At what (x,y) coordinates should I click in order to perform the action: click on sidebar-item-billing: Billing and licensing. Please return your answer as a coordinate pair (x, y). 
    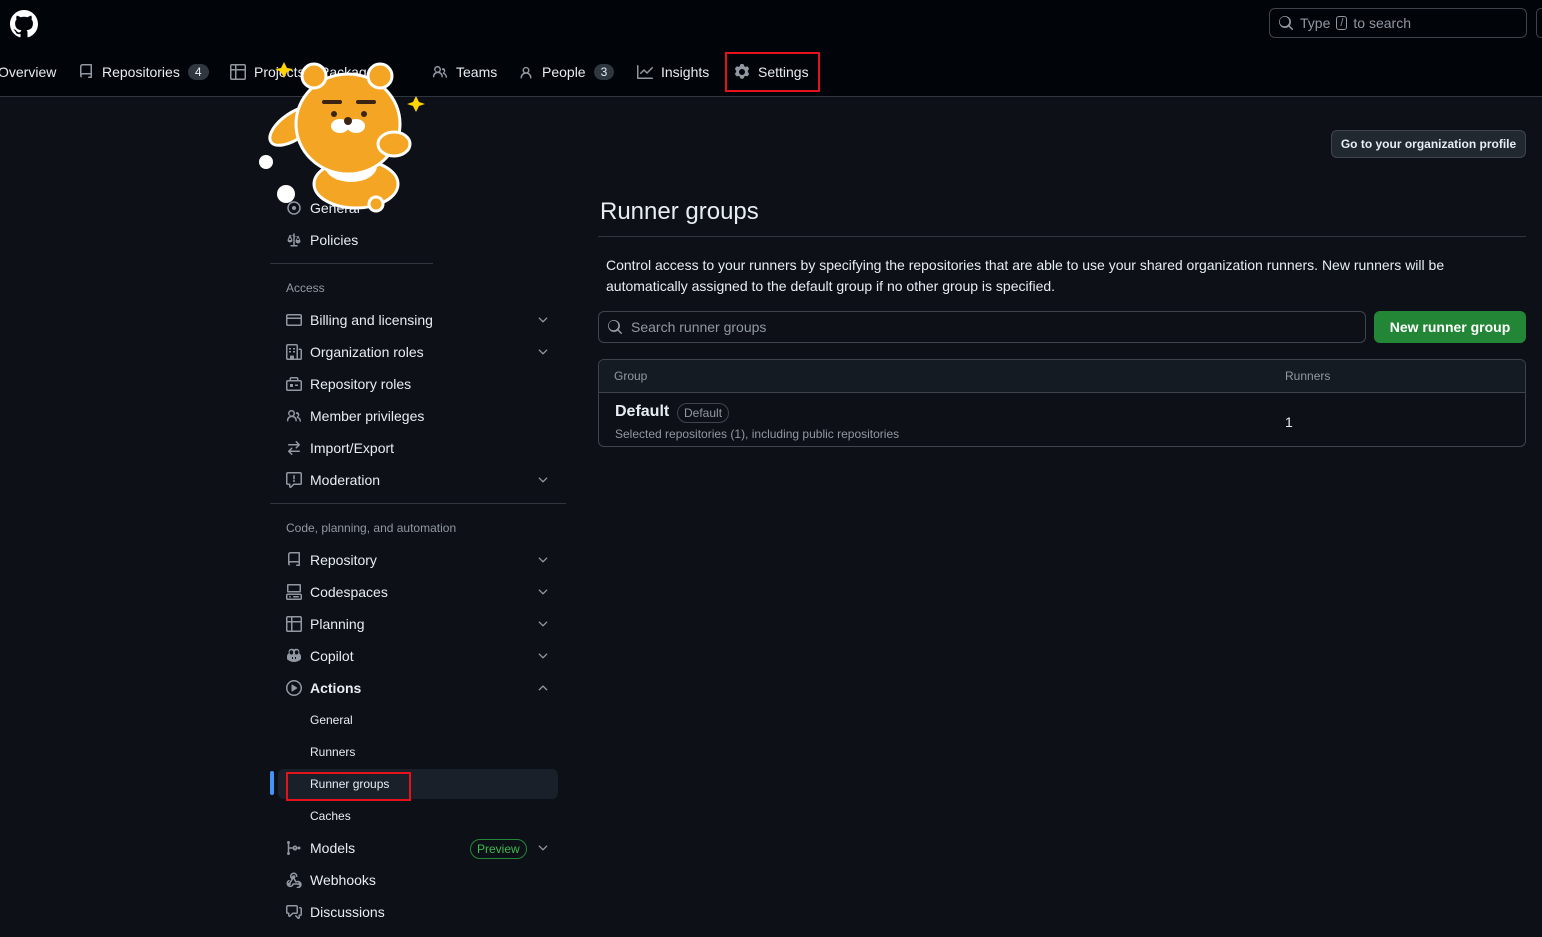
    Looking at the image, I should click on (418, 320).